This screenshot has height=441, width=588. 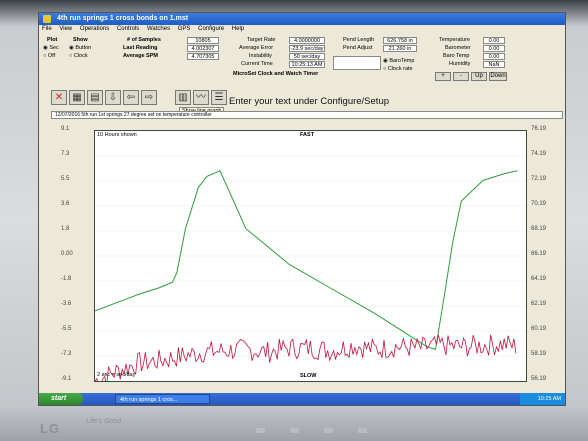 I want to click on show-radio-clock: ○ Clock, so click(x=78, y=56).